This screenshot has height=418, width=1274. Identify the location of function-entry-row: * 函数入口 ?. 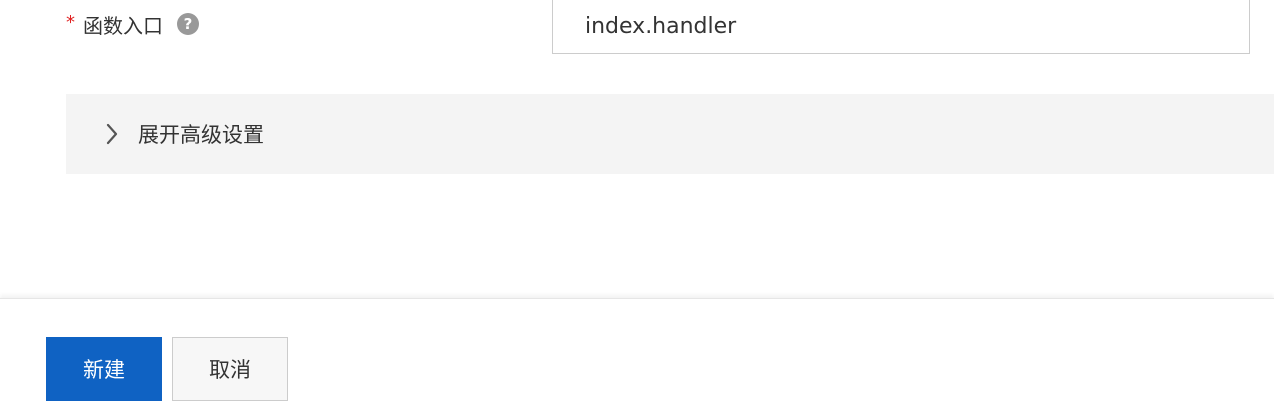
(637, 30).